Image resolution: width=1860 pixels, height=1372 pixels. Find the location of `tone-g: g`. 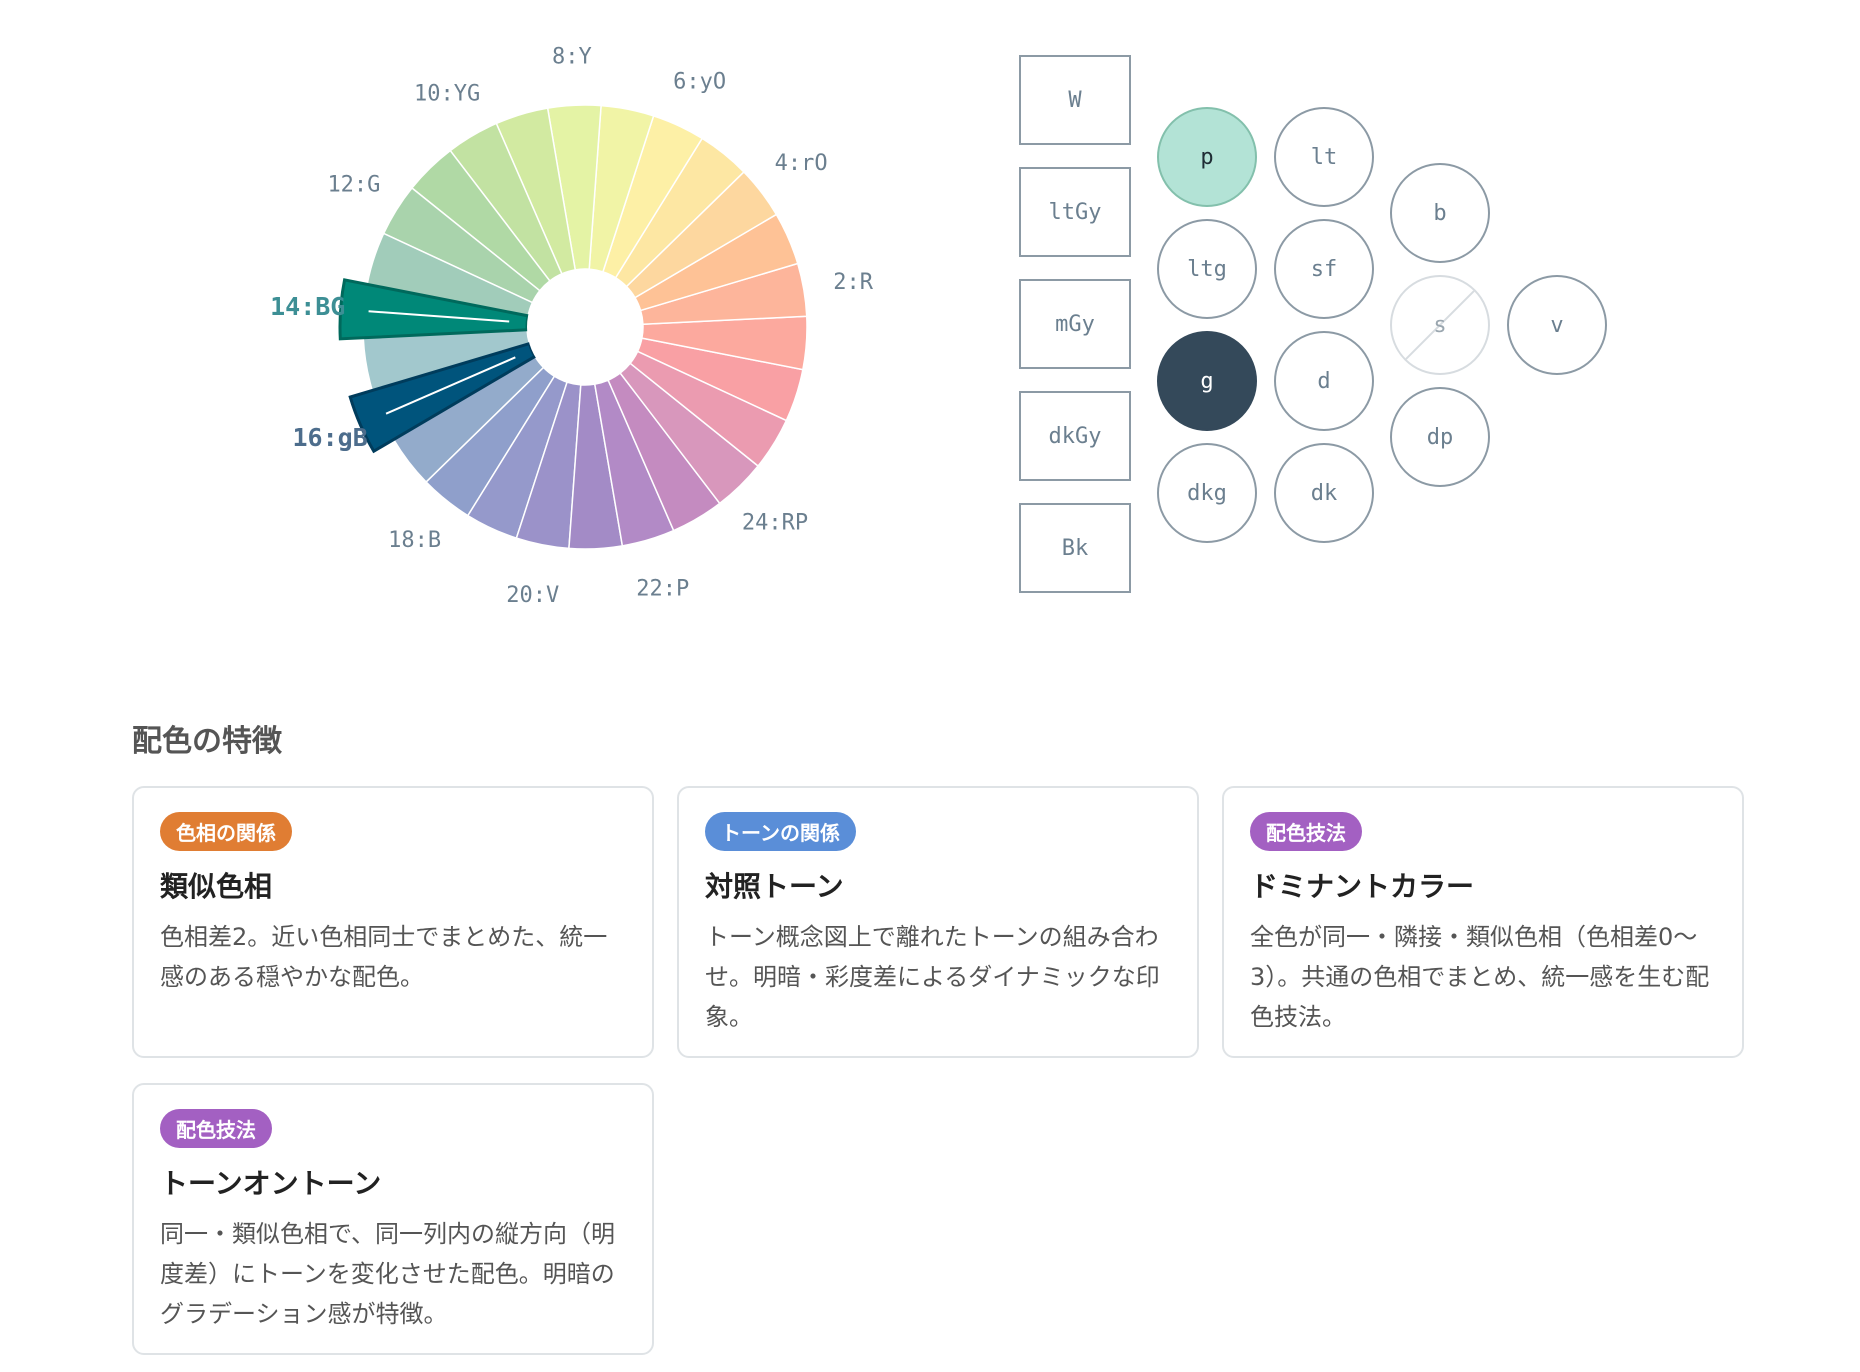

tone-g: g is located at coordinates (1207, 381).